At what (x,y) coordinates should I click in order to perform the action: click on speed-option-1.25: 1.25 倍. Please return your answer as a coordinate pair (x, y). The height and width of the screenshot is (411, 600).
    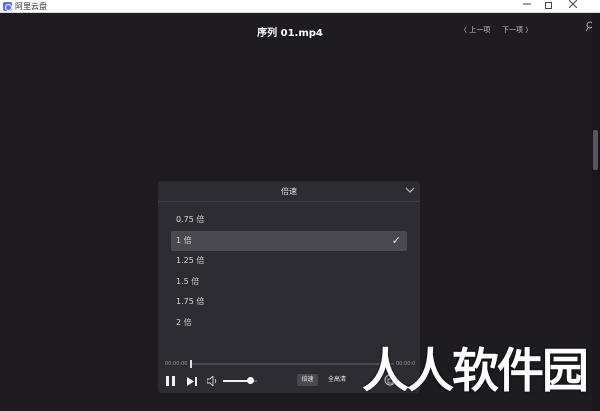
    Looking at the image, I should click on (289, 261).